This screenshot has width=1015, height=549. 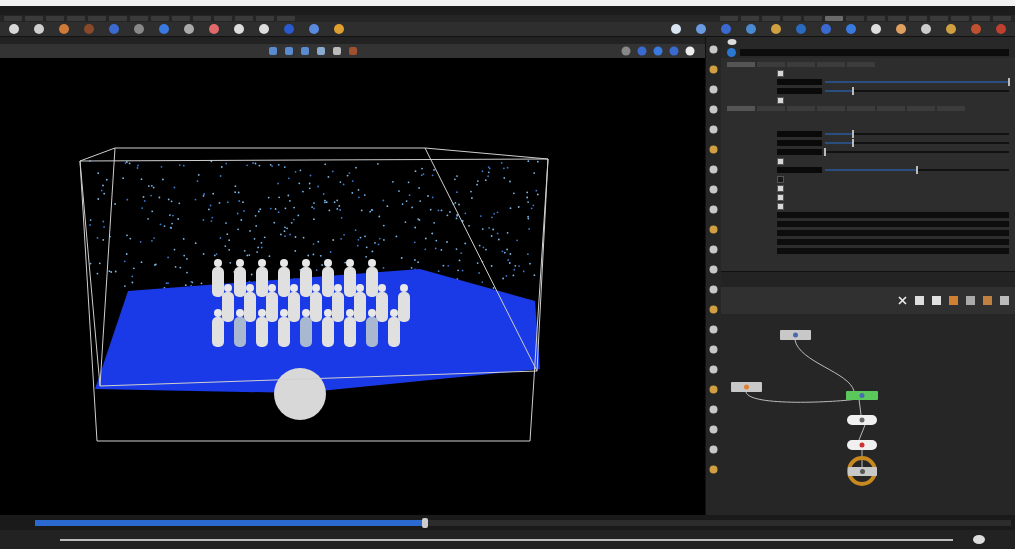 What do you see at coordinates (690, 51) in the screenshot?
I see `circle-icon` at bounding box center [690, 51].